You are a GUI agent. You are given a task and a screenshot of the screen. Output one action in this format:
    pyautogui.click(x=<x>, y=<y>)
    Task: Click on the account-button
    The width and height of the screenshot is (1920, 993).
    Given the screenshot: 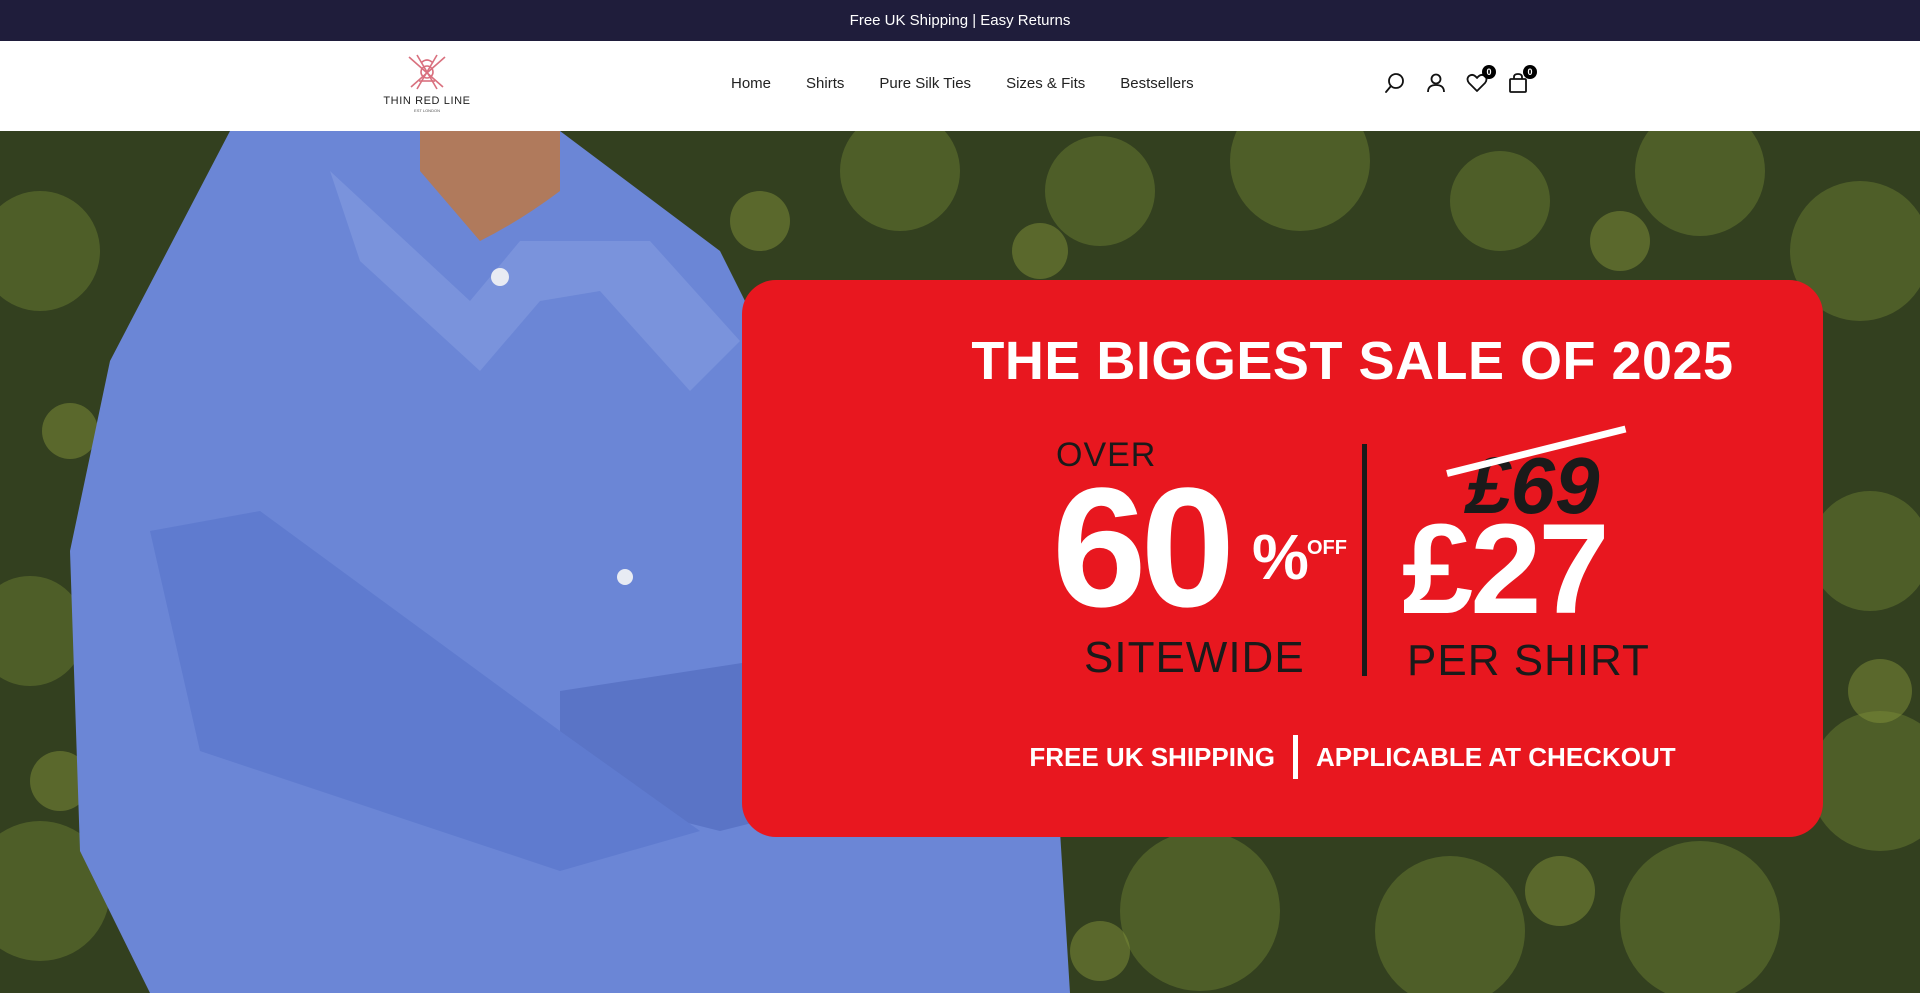 What is the action you would take?
    pyautogui.click(x=1436, y=83)
    